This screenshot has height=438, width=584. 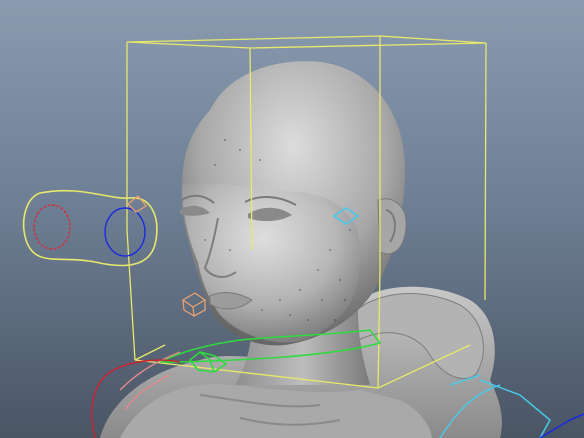 I want to click on nose-box-control, so click(x=194, y=305).